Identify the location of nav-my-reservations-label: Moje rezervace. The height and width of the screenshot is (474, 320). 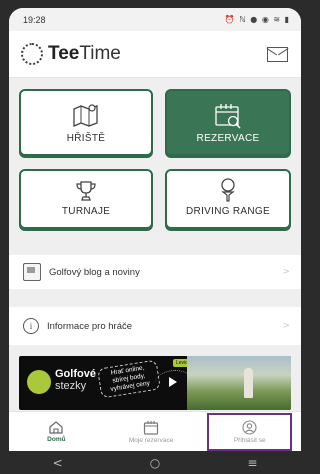
(151, 440).